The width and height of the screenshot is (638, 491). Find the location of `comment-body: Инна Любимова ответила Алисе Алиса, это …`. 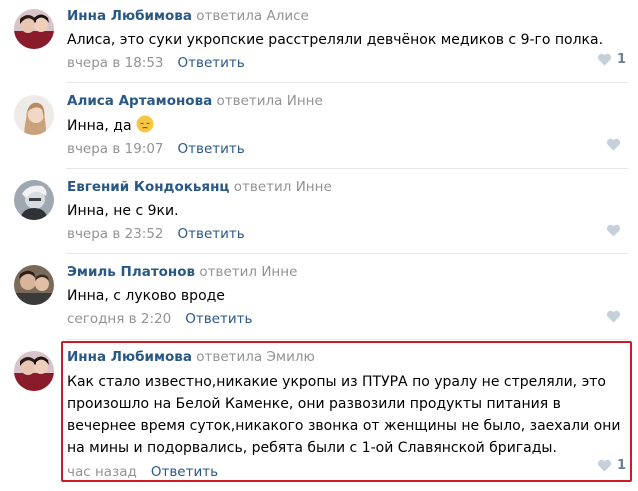

comment-body: Инна Любимова ответила Алисе Алиса, это … is located at coordinates (347, 40).